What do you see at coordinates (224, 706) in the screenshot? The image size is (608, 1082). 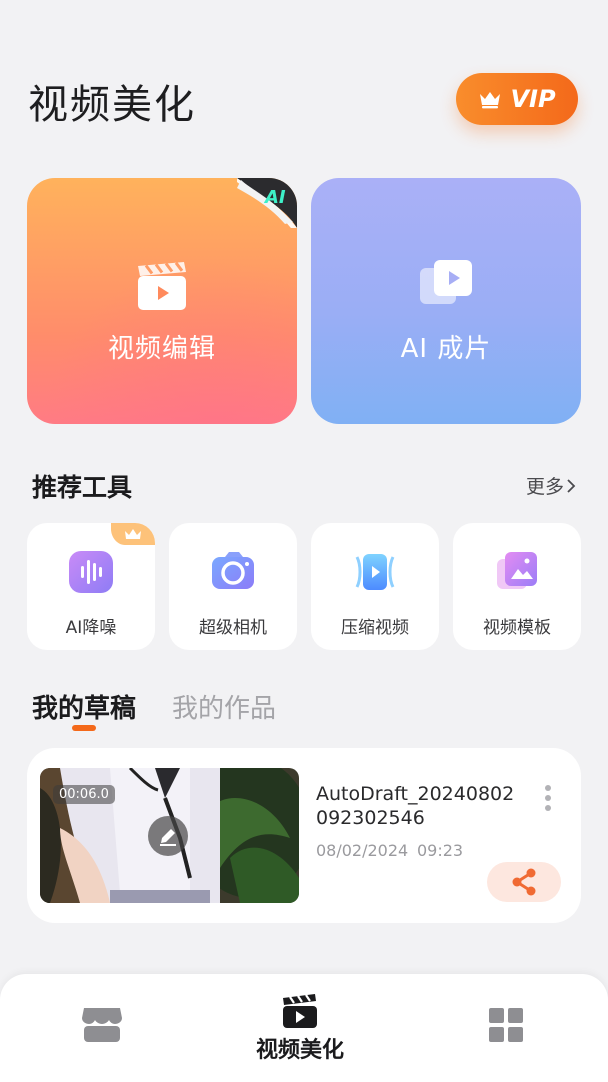 I see `tab-my-works: 我的作品` at bounding box center [224, 706].